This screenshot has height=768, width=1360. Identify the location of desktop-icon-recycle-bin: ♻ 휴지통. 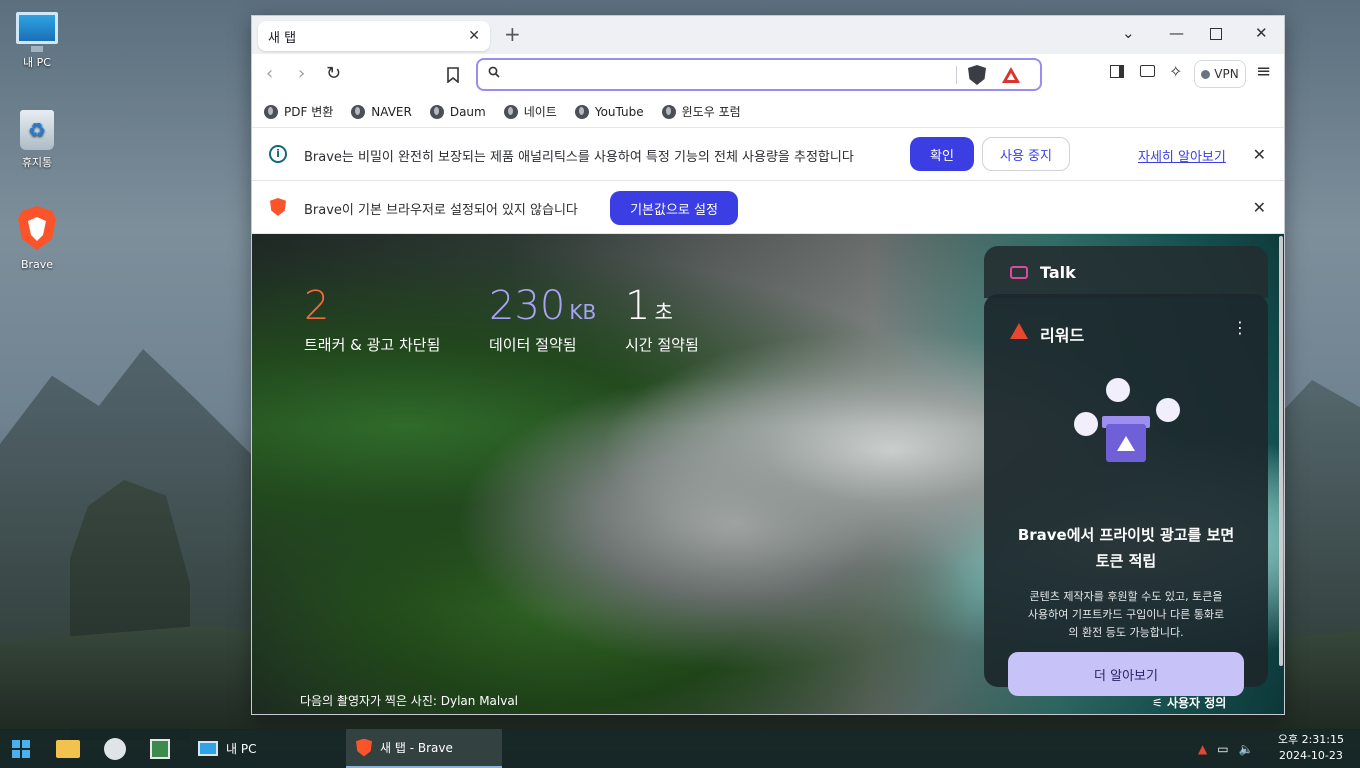
(37, 140).